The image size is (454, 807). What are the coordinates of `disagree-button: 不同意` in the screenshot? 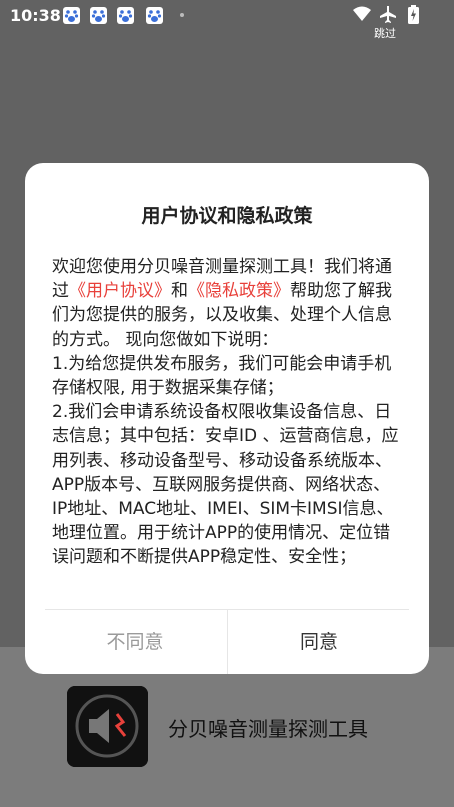 It's located at (135, 642).